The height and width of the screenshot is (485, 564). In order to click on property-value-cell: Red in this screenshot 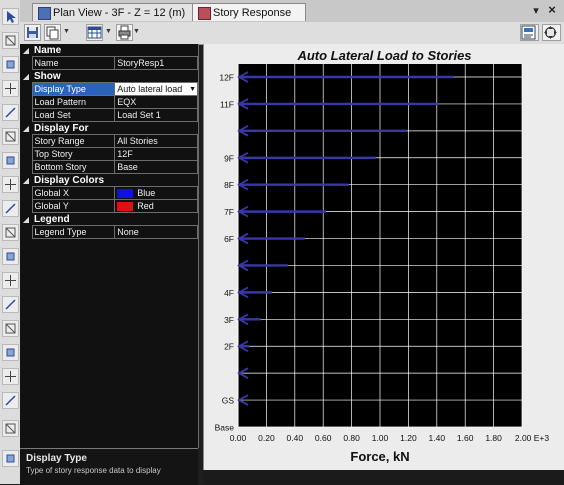, I will do `click(156, 206)`.